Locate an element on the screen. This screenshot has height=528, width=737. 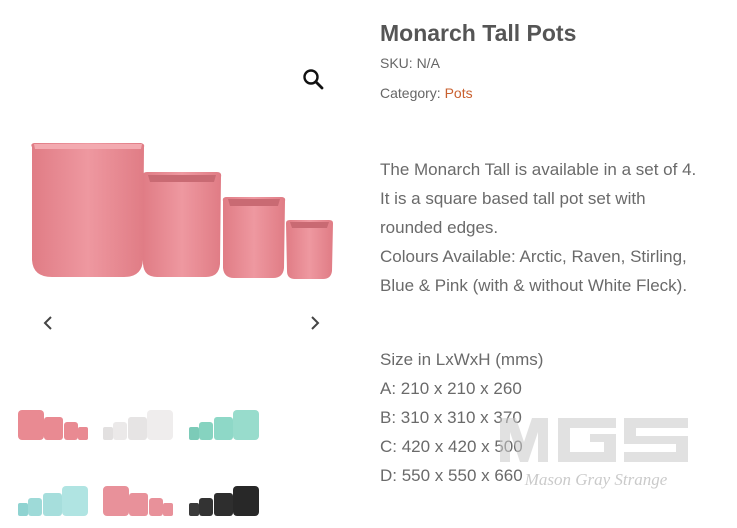
thumbnail-black is located at coordinates (225, 502).